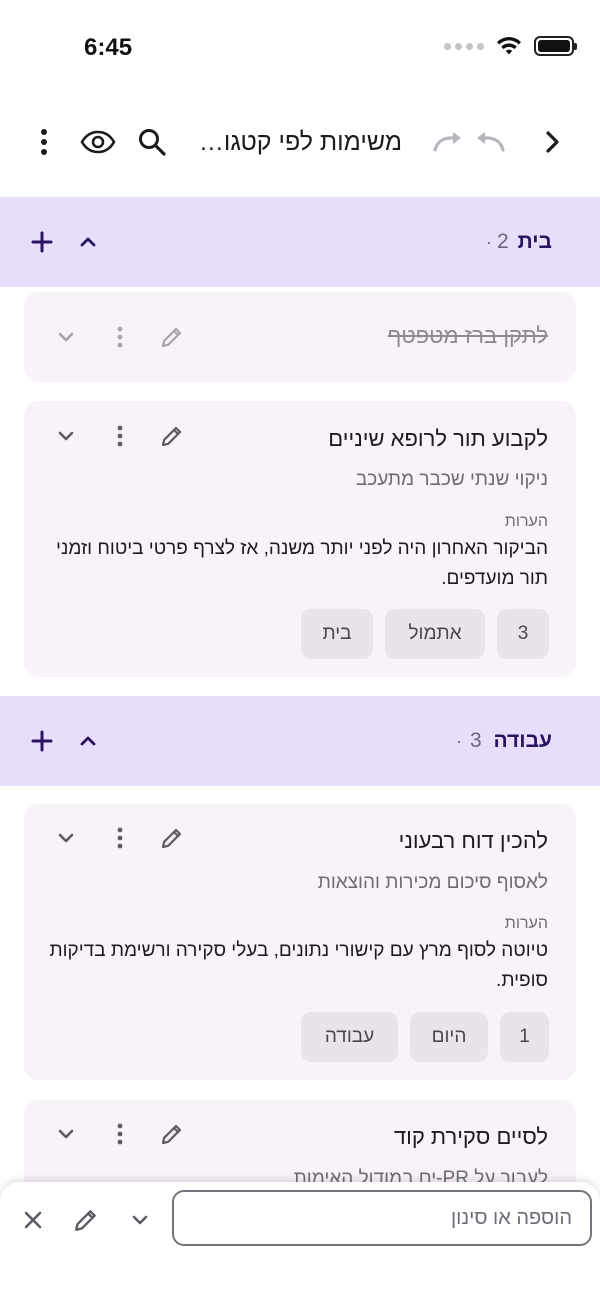 The width and height of the screenshot is (600, 1304). What do you see at coordinates (297, 142) in the screenshot?
I see `page-title: משימות לפי קטגוריה` at bounding box center [297, 142].